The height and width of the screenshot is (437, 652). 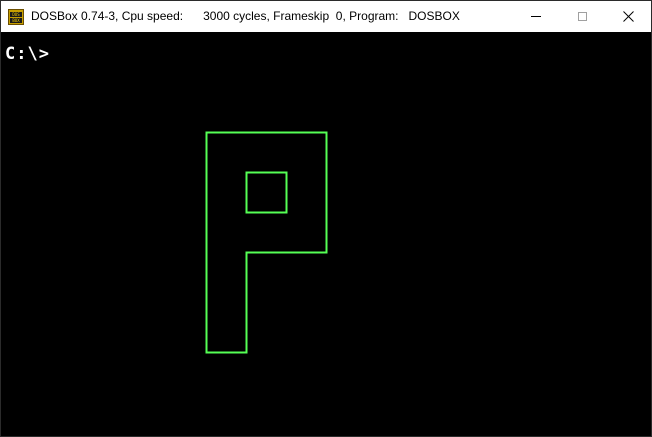 I want to click on minimize-button, so click(x=536, y=16).